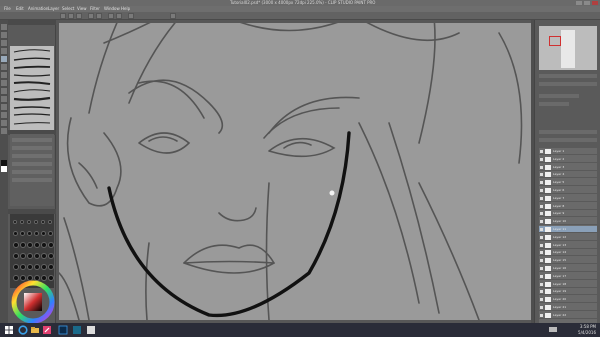 This screenshot has width=600, height=337. What do you see at coordinates (35, 330) in the screenshot?
I see `folder-icon` at bounding box center [35, 330].